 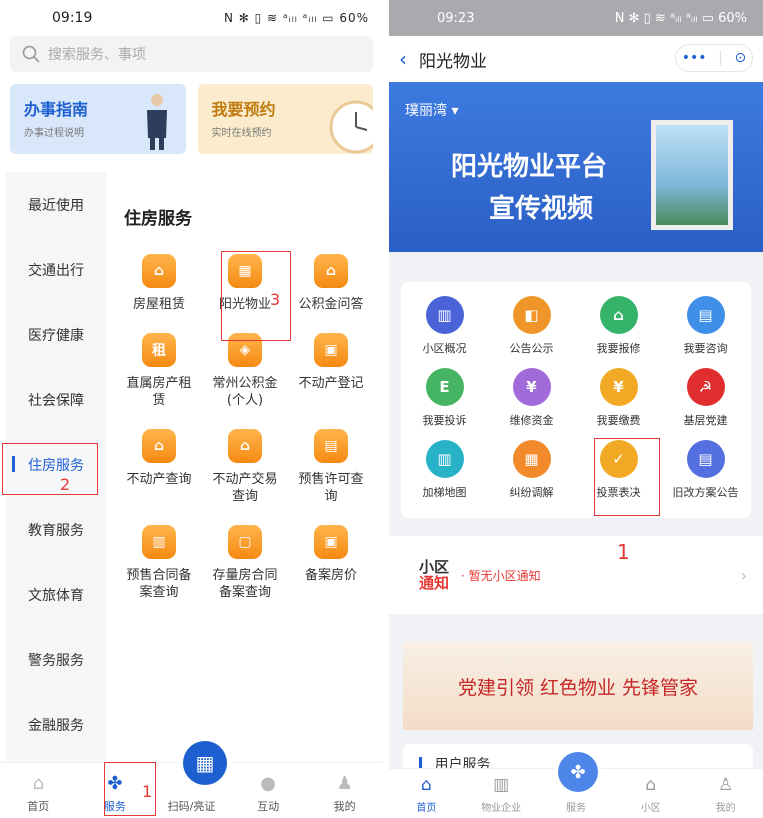 I want to click on status-time: 09:19, so click(x=72, y=18).